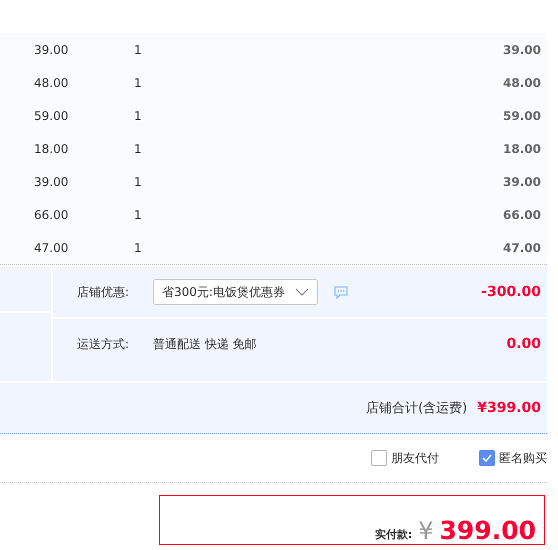 This screenshot has width=558, height=550. What do you see at coordinates (488, 530) in the screenshot?
I see `payment-amount: 399.00` at bounding box center [488, 530].